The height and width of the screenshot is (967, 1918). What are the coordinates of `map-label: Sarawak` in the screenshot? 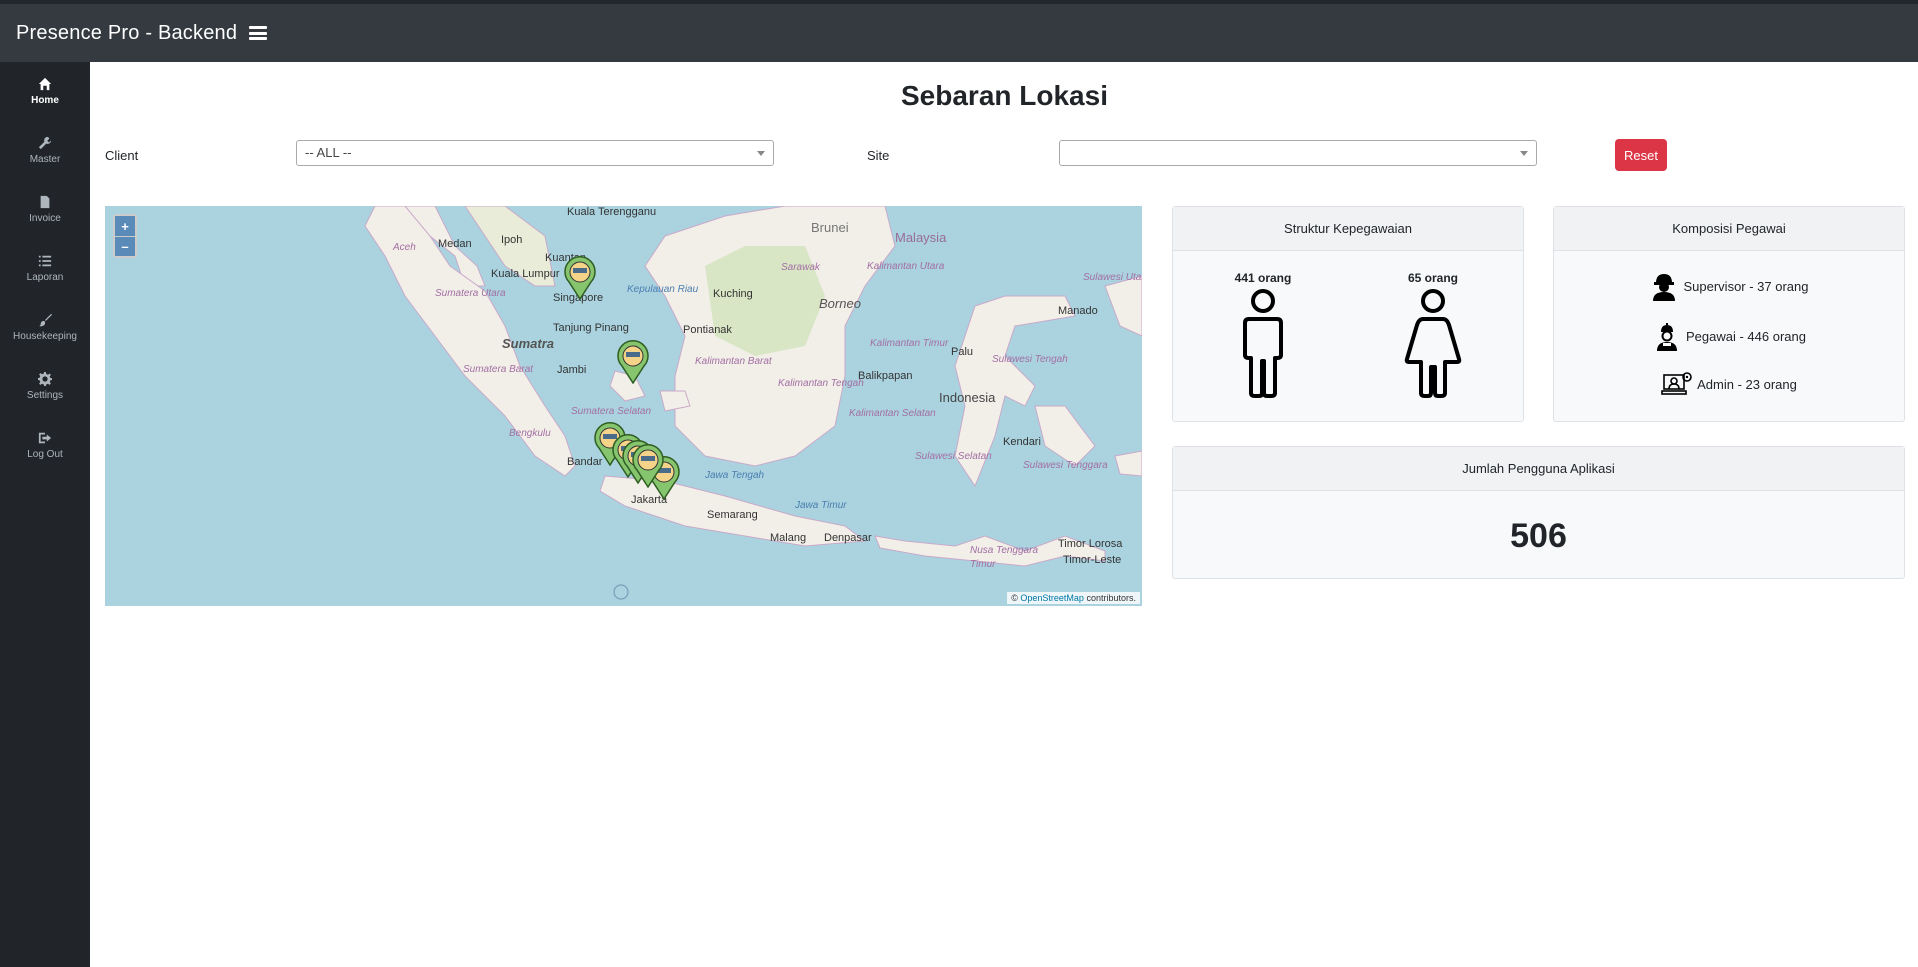 It's located at (800, 267).